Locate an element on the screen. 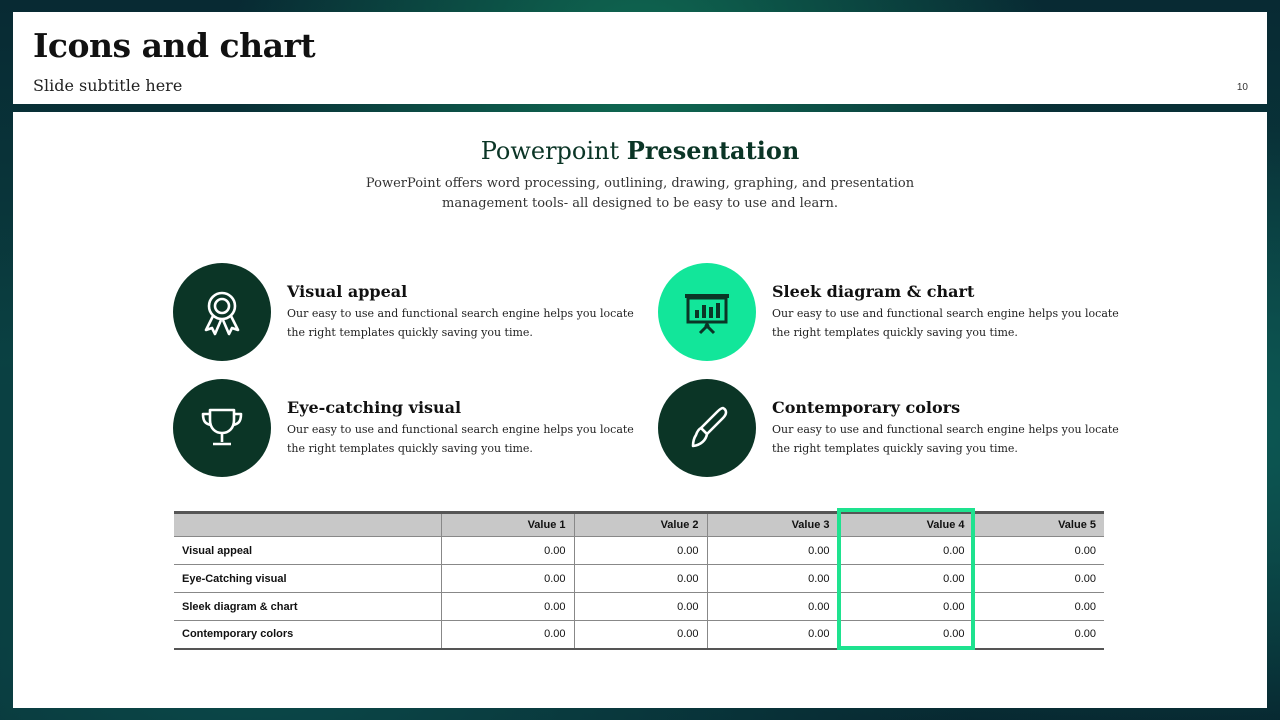  paintbrush-icon is located at coordinates (707, 428).